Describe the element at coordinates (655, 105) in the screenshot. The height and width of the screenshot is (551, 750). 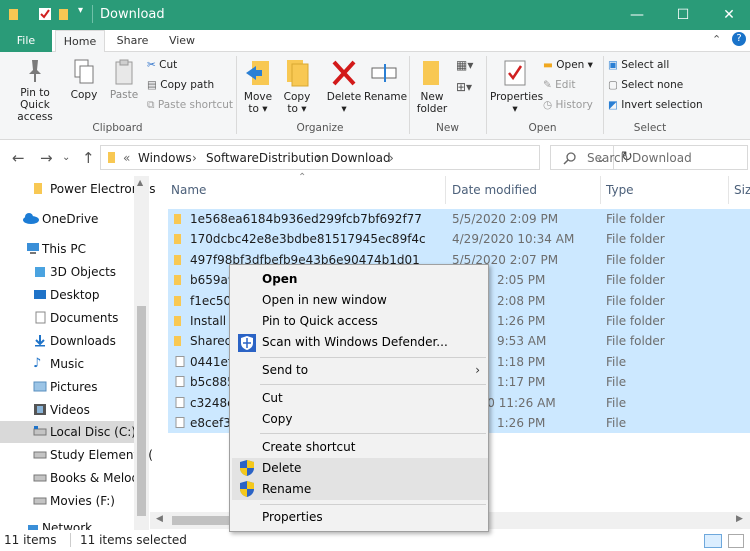
I see `invert-selection-button: ◩ Invert selection` at that location.